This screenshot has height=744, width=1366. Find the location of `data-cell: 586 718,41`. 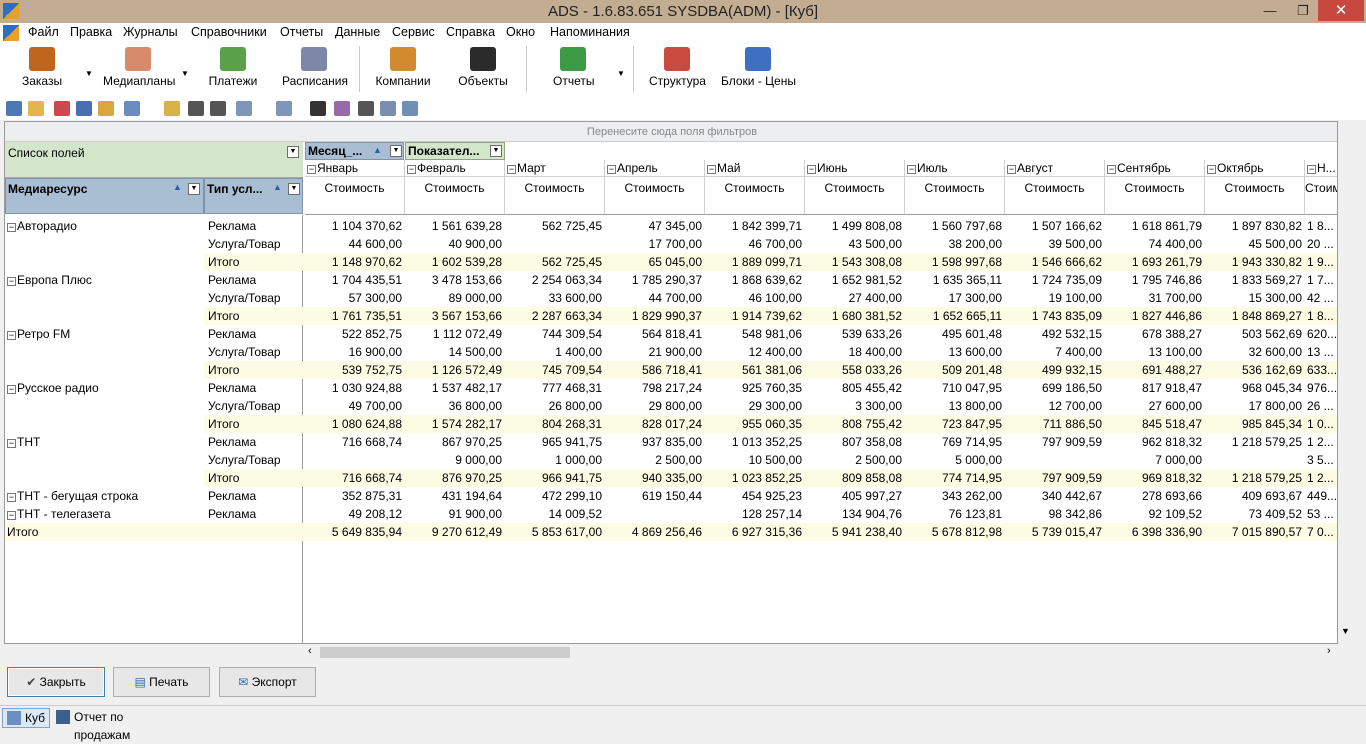

data-cell: 586 718,41 is located at coordinates (655, 370).